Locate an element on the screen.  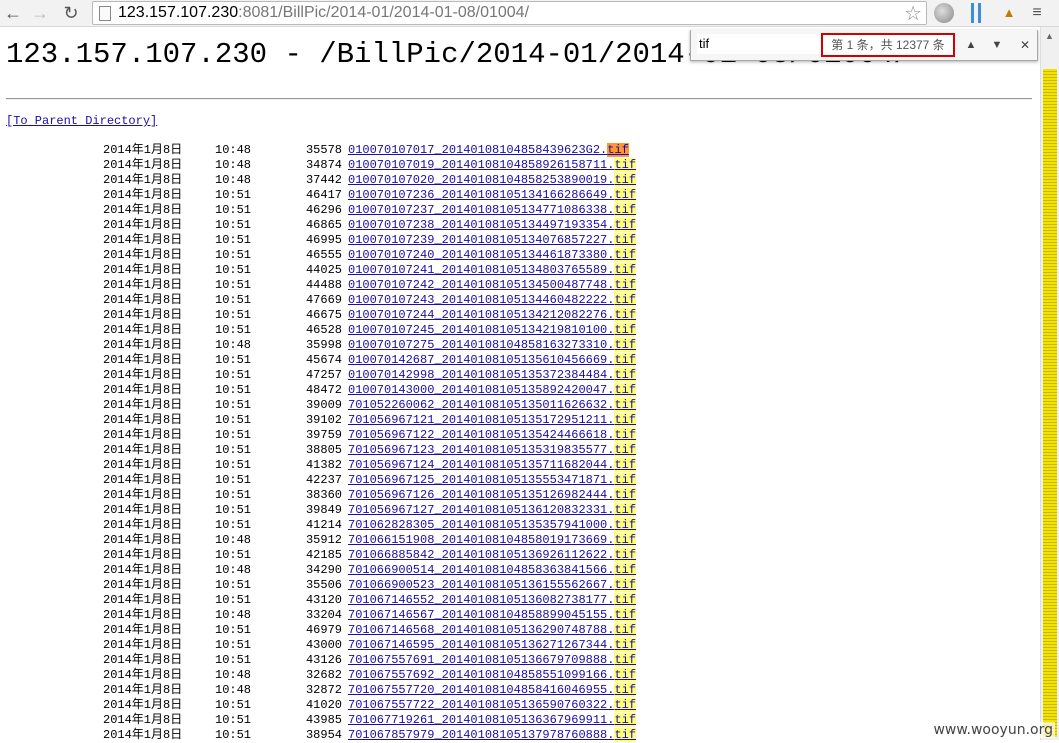
file-link: 010070107244_20140108105134212082276.tif is located at coordinates (492, 315).